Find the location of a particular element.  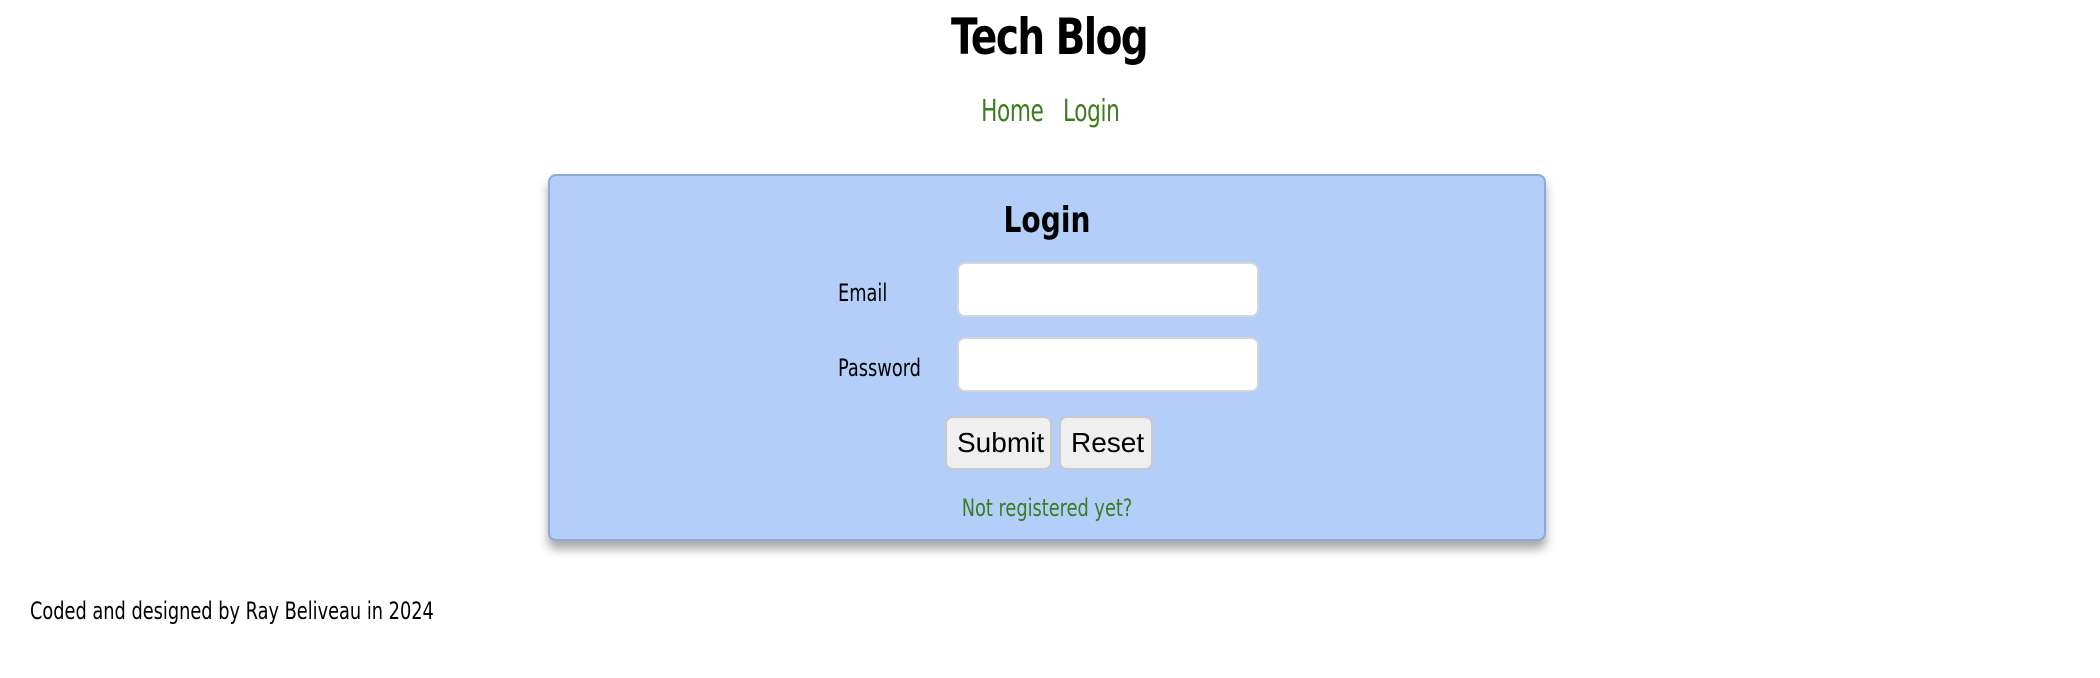

register-link: Not registered yet? is located at coordinates (1047, 508).